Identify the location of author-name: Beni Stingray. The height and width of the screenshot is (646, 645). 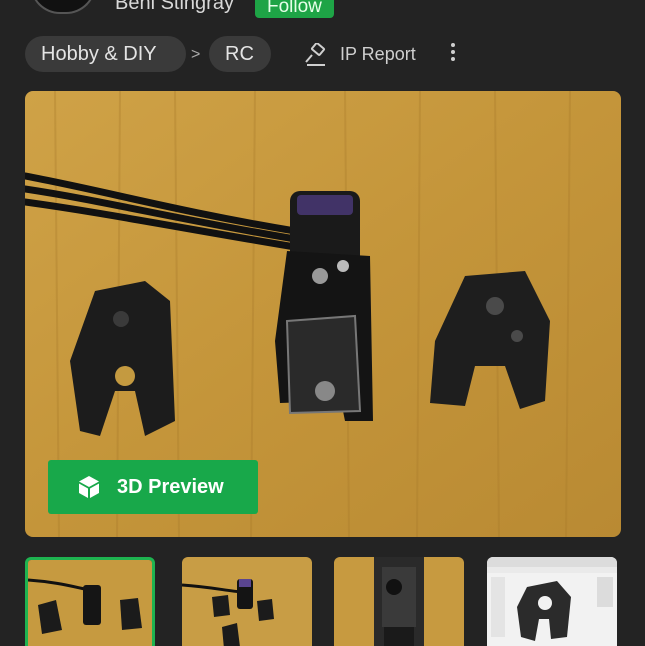
(174, 7).